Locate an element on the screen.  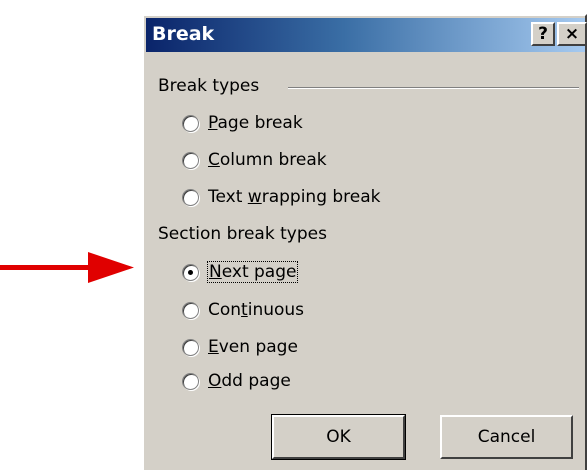
radio-button-selected is located at coordinates (190, 272).